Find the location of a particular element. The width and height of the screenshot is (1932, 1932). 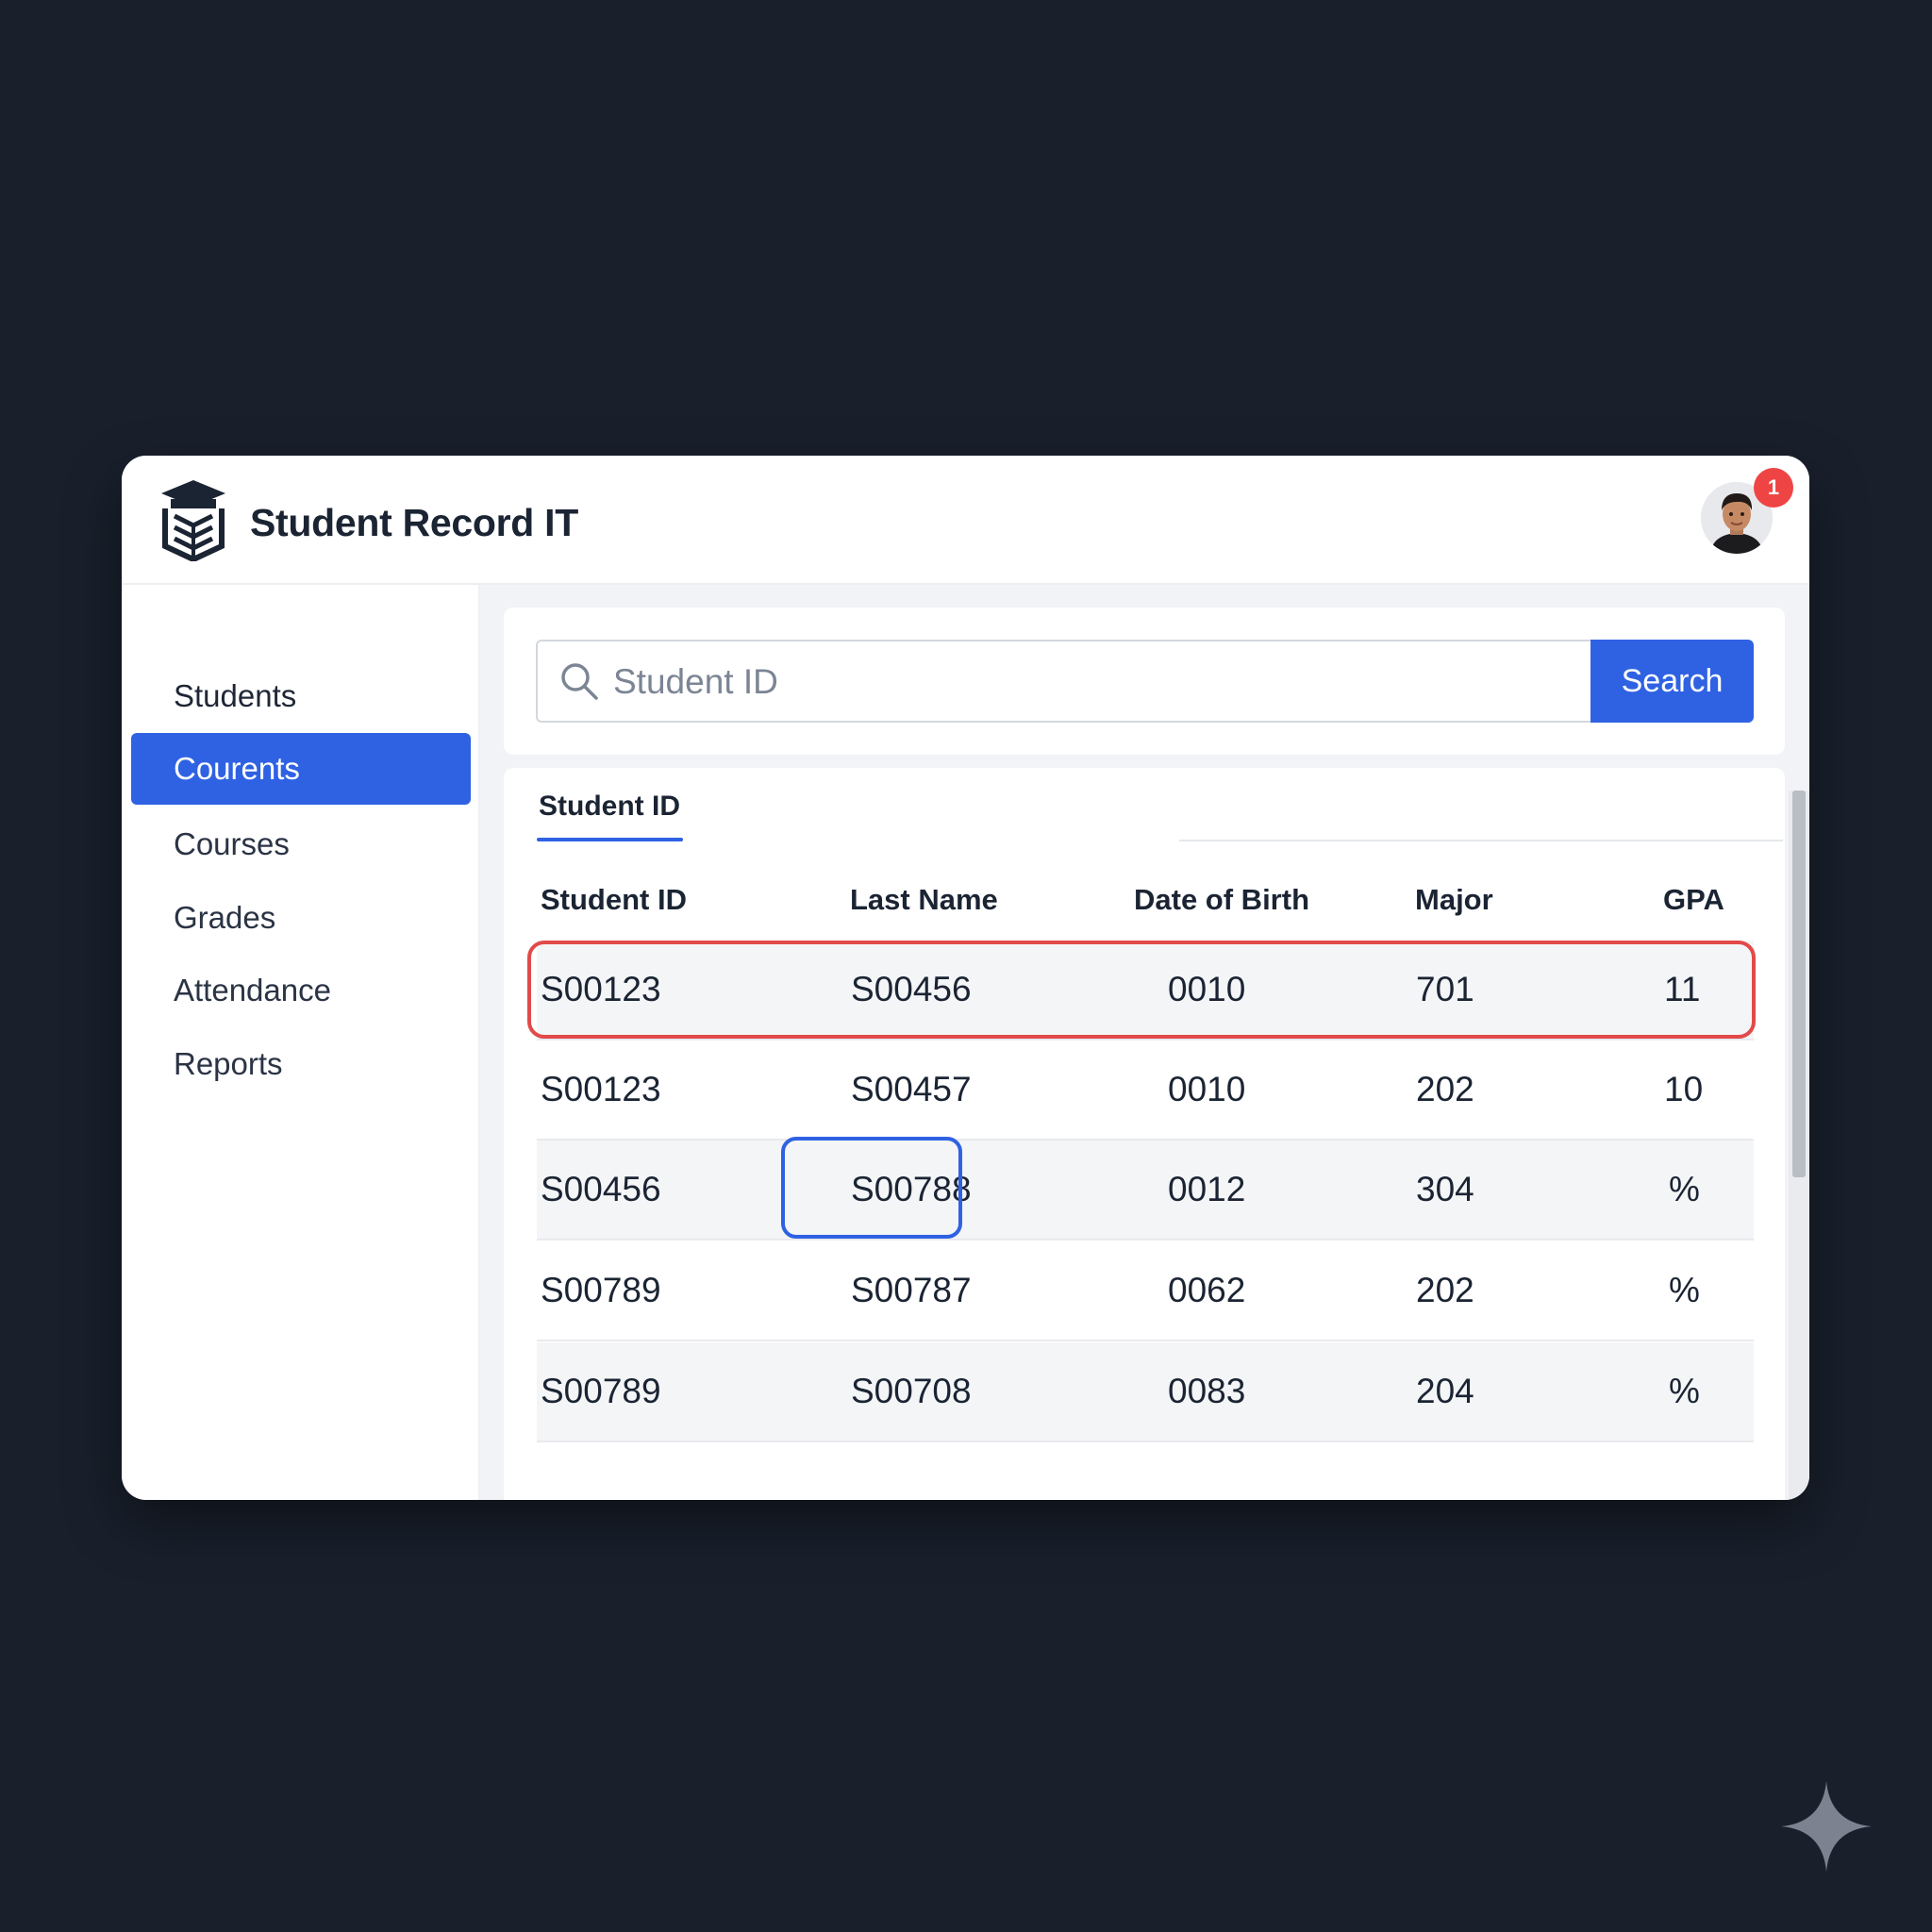

cell-date-of-birth: 0010 is located at coordinates (1207, 1089).